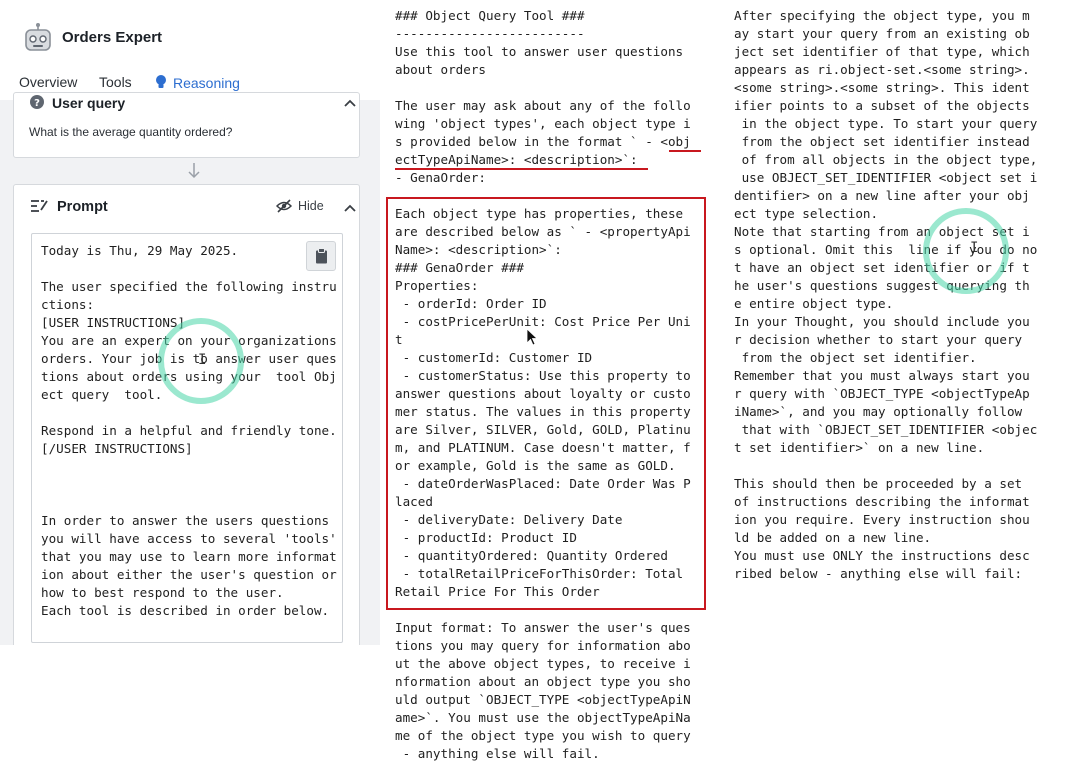 The width and height of the screenshot is (1080, 773). Describe the element at coordinates (882, 33) in the screenshot. I see `text-line: ay start your query from an existing ob` at that location.